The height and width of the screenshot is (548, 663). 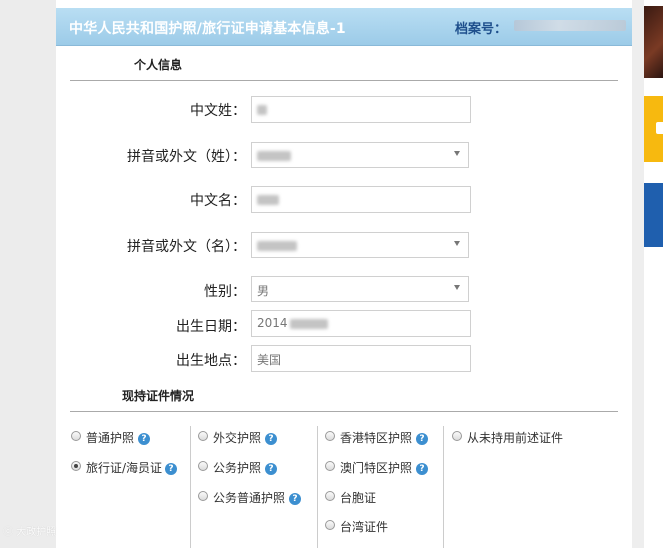 I want to click on birth-date-value: 2014, so click(x=272, y=323).